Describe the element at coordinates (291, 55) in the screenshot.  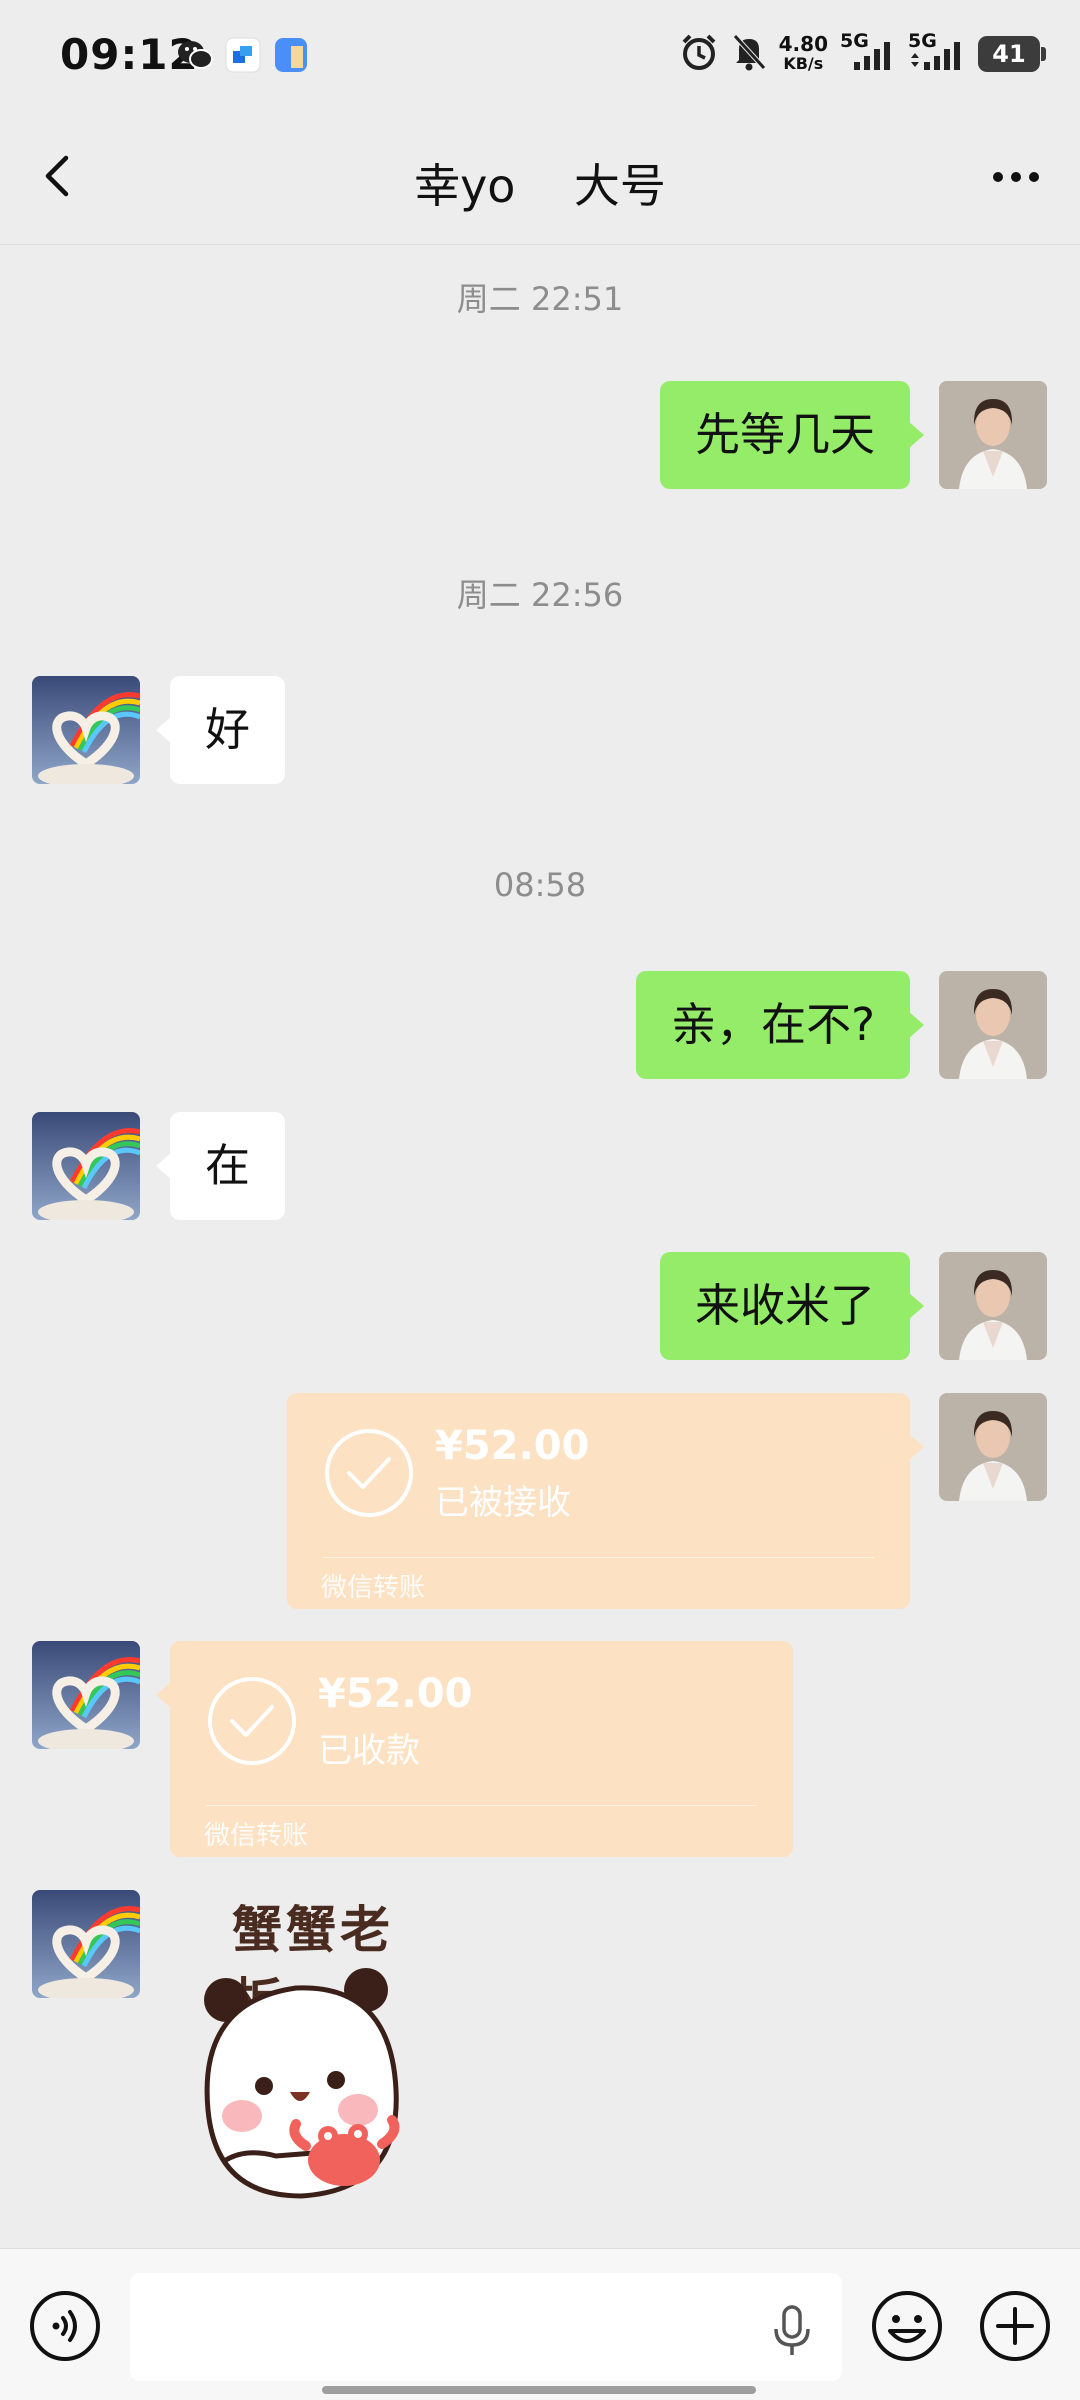
I see `files-icon` at that location.